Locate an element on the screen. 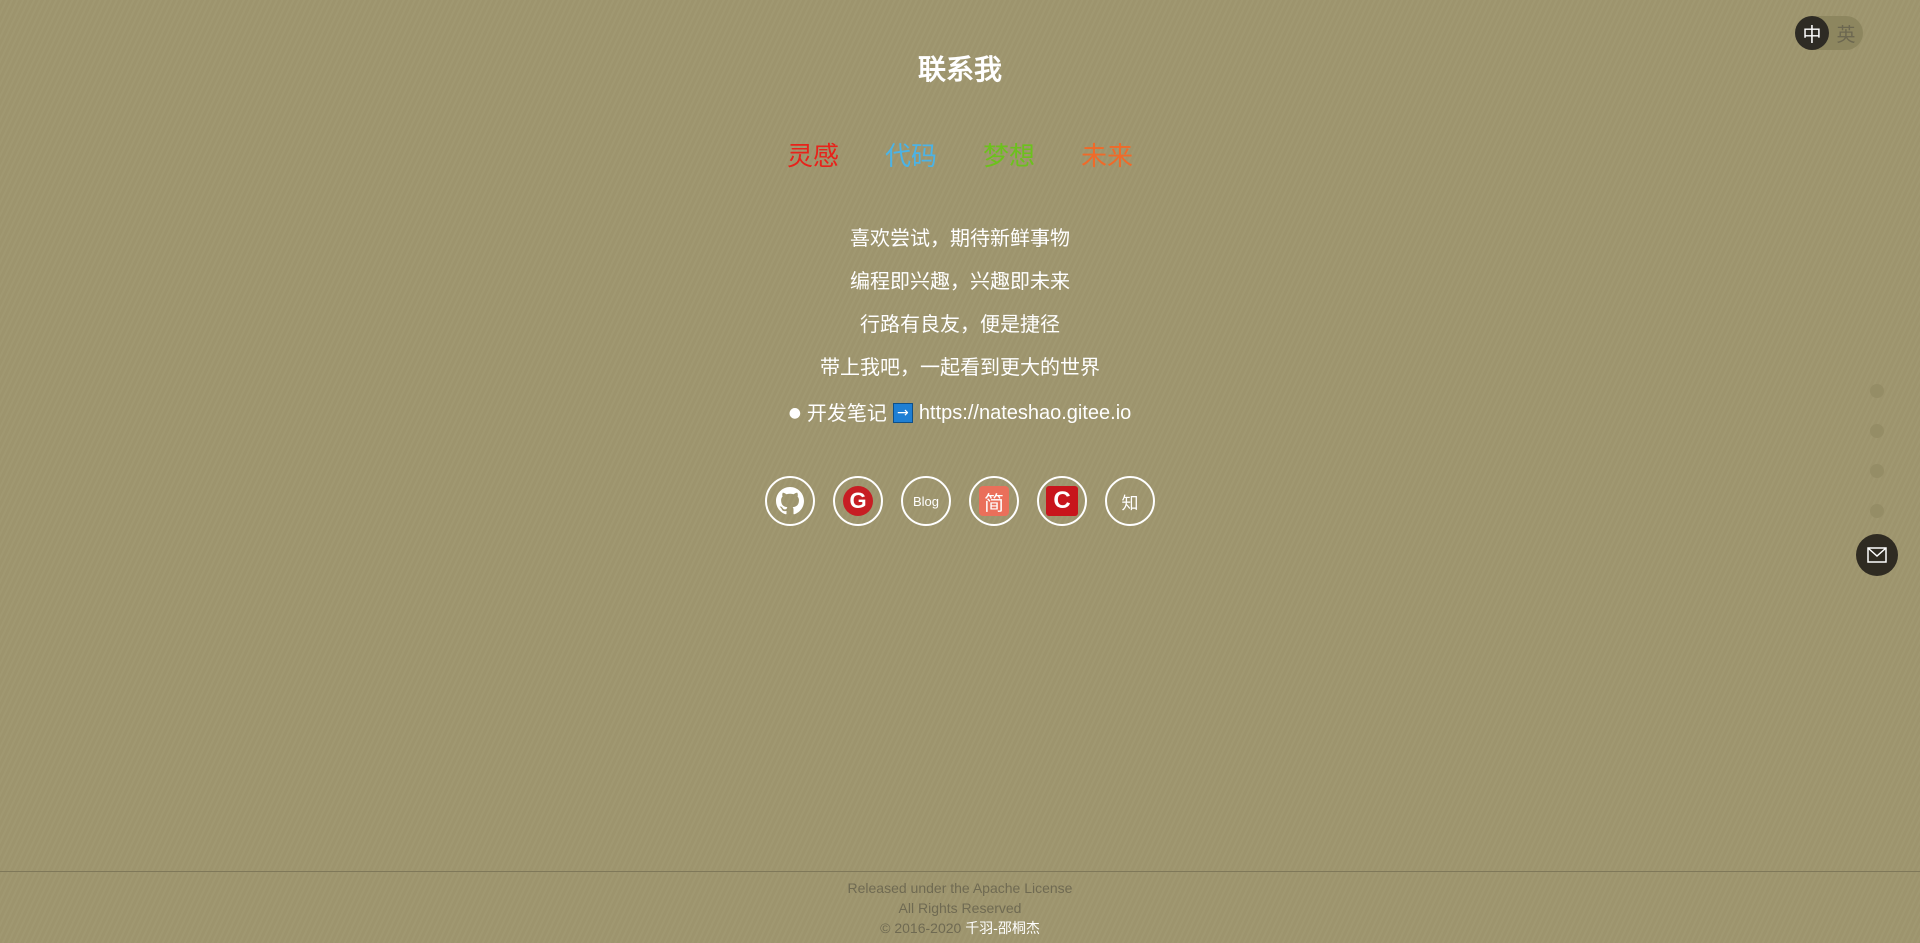 The image size is (1920, 943). arrow-right-icon: → is located at coordinates (902, 413).